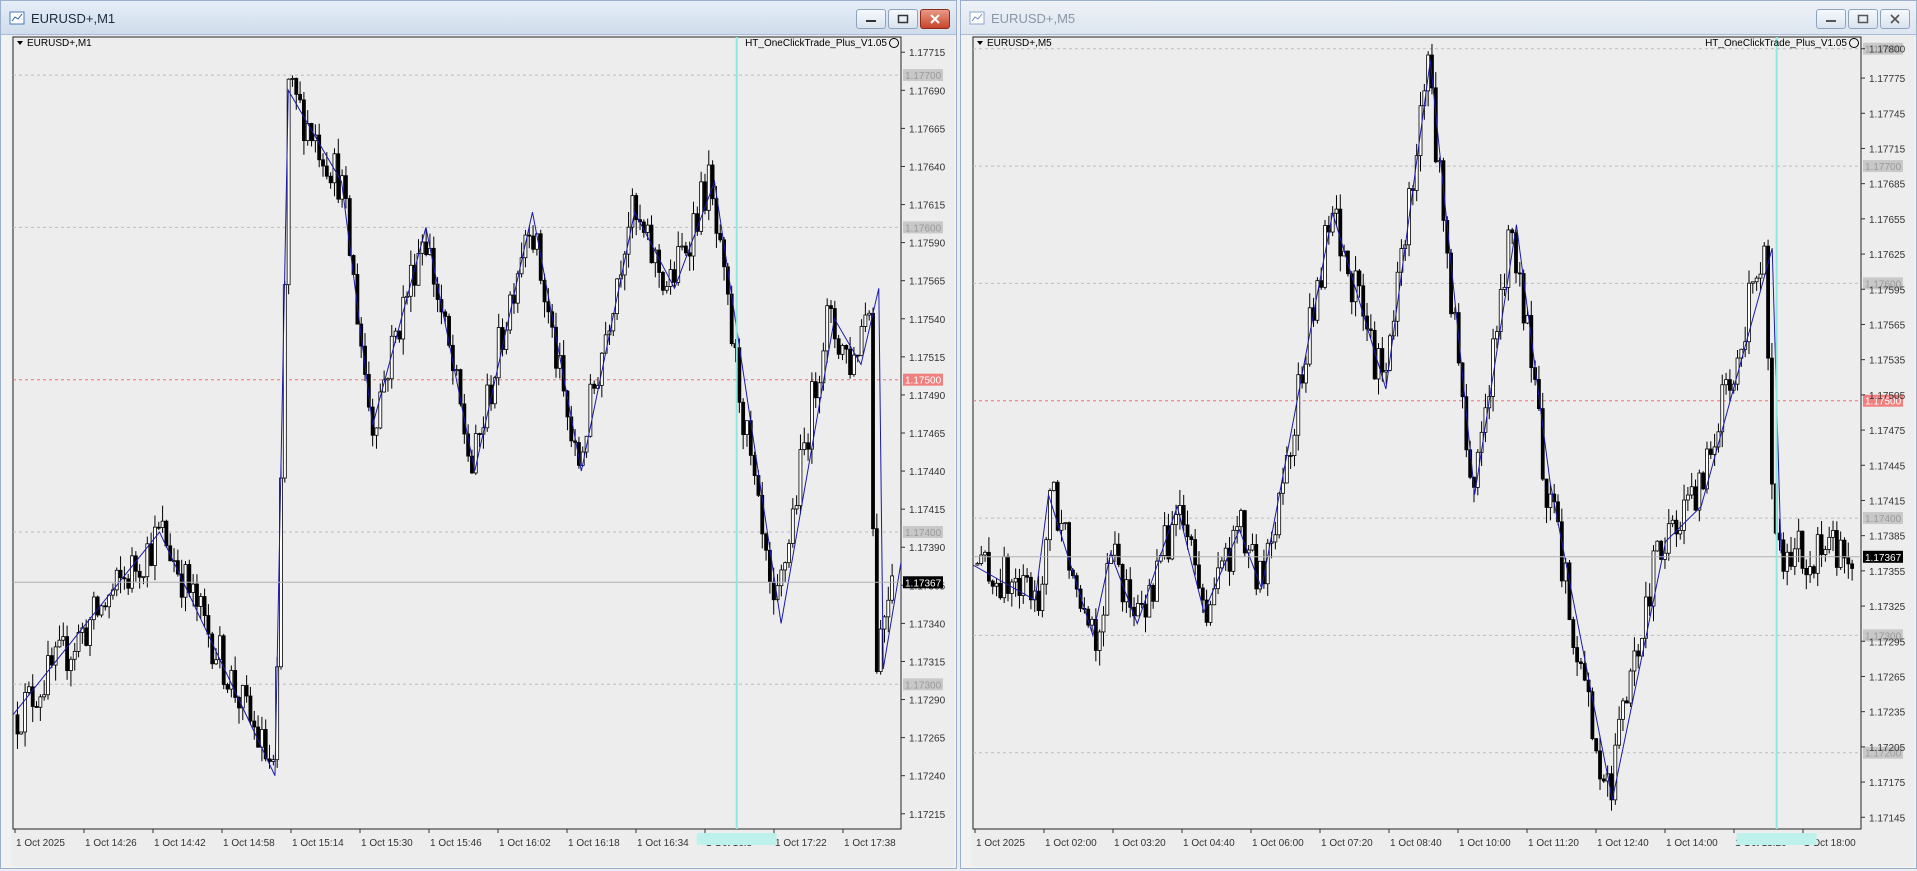 This screenshot has width=1917, height=871. What do you see at coordinates (1887, 677) in the screenshot?
I see `y-tick-label: 1.17265` at bounding box center [1887, 677].